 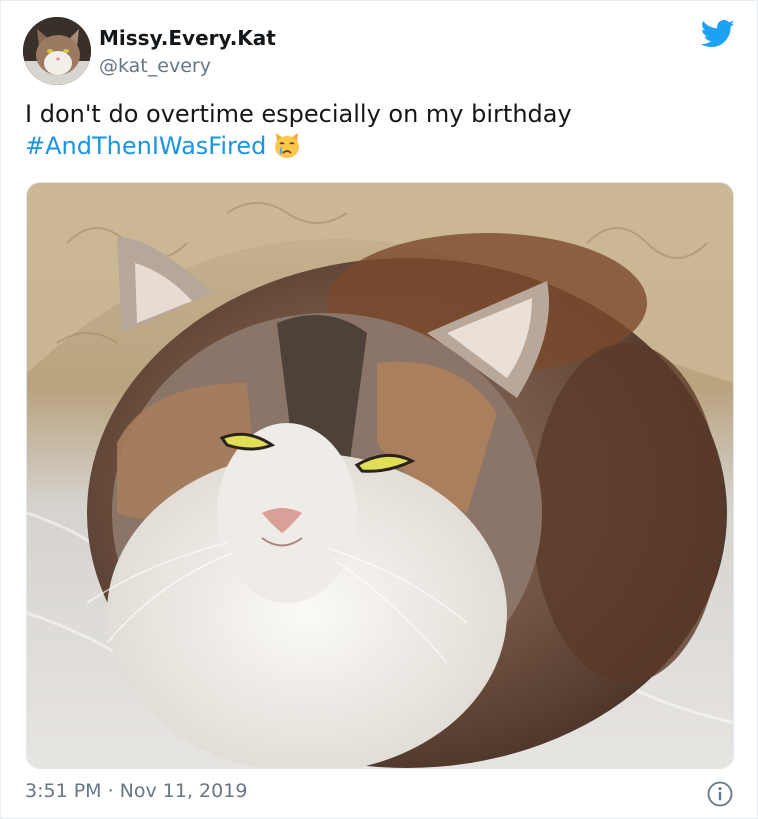 I want to click on info-icon, so click(x=720, y=794).